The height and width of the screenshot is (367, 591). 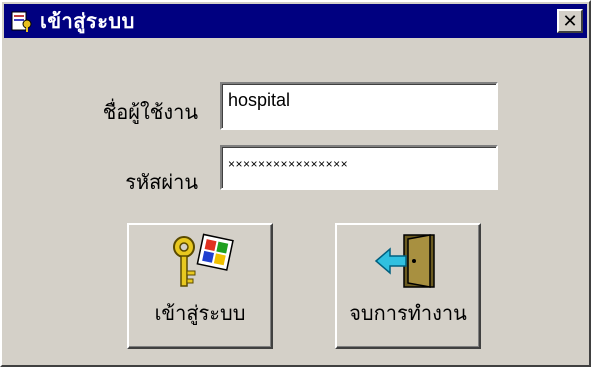 I want to click on app-icon, so click(x=21, y=21).